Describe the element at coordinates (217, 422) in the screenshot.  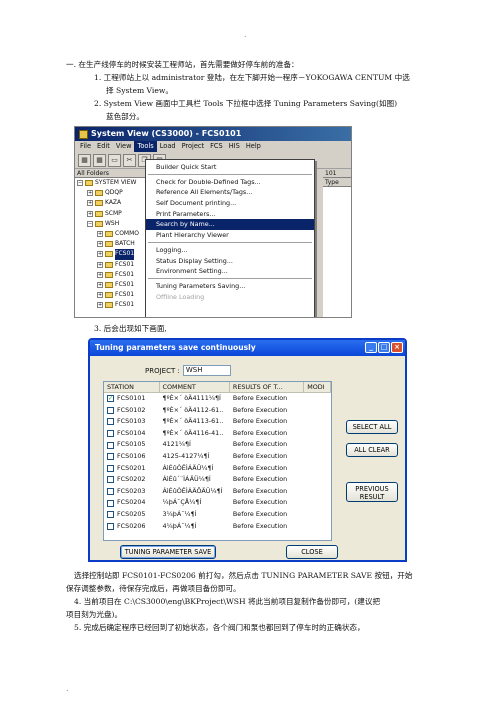
I see `station-row: FCS0103 ¶ºÈ×´ öÄ4113-61.. Before Execution` at that location.